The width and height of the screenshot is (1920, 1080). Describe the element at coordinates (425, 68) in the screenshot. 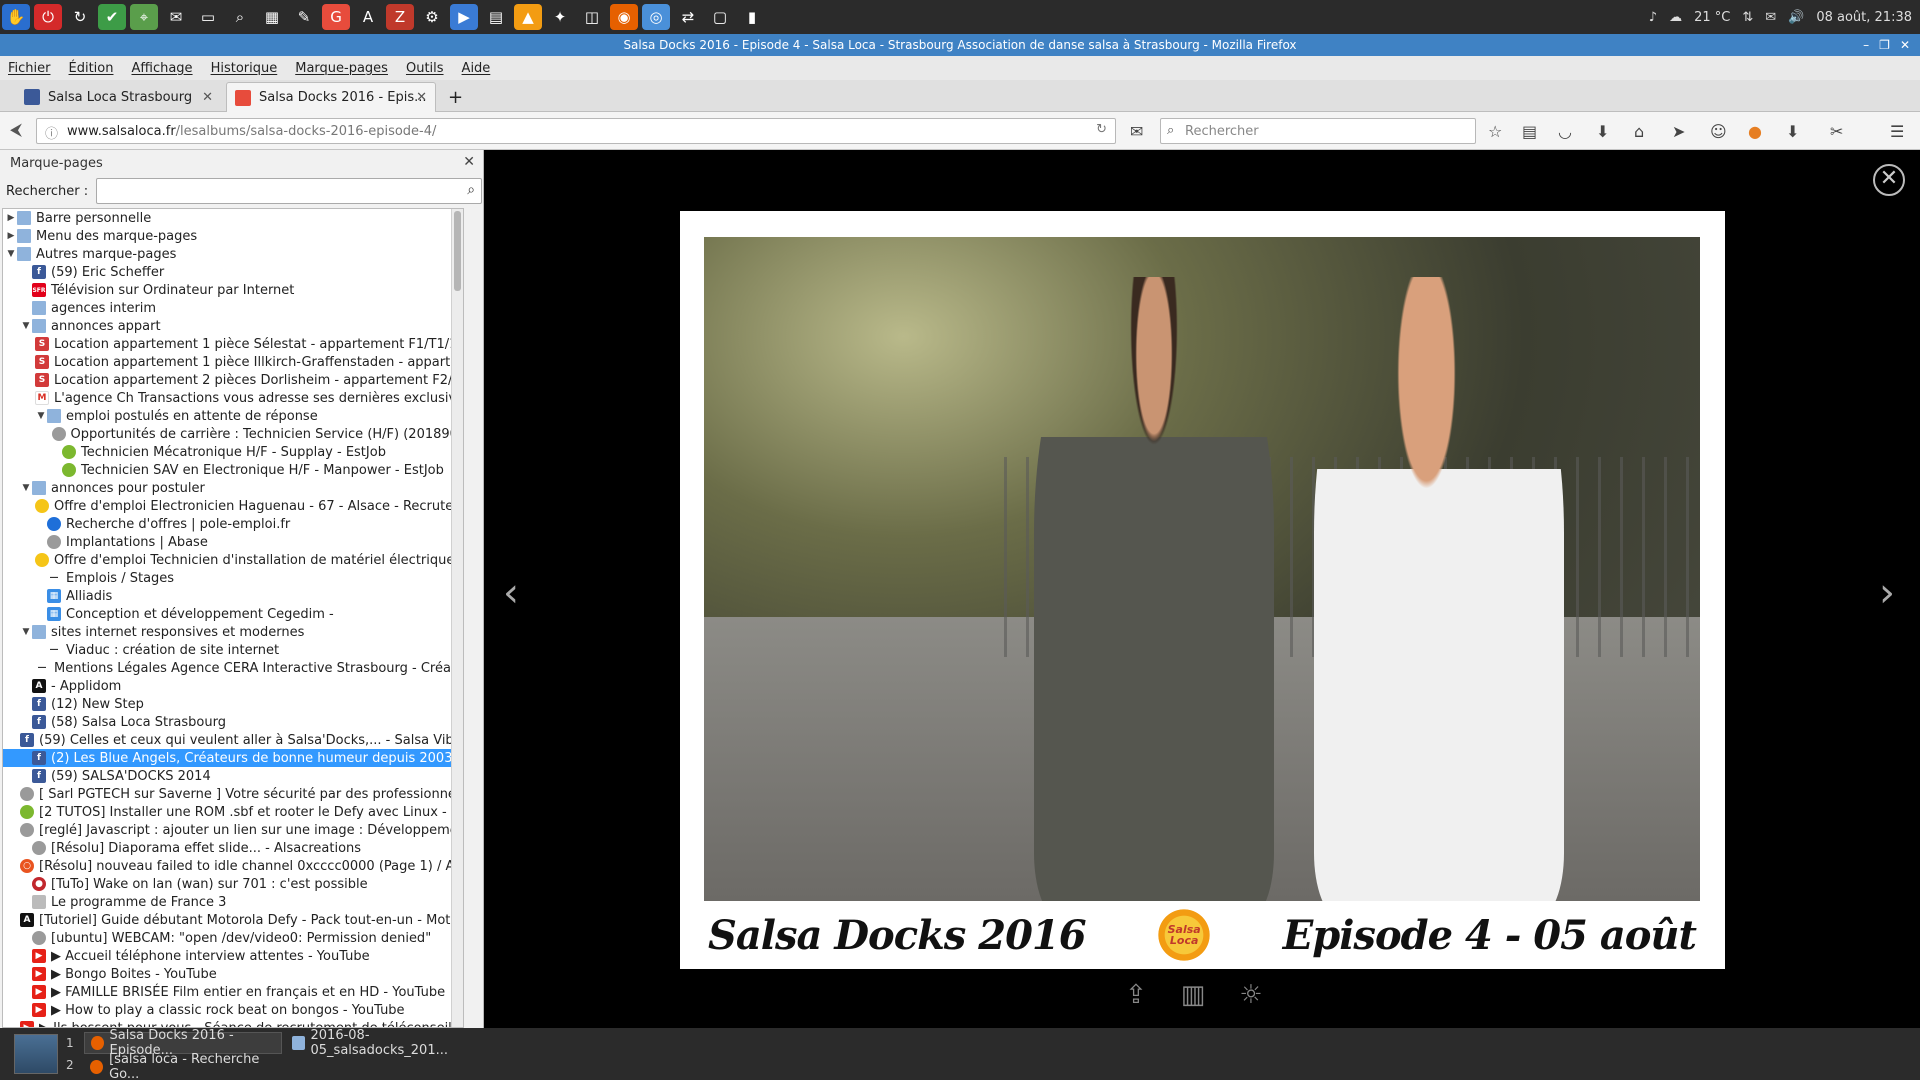

I see `menu-5: Outils` at that location.